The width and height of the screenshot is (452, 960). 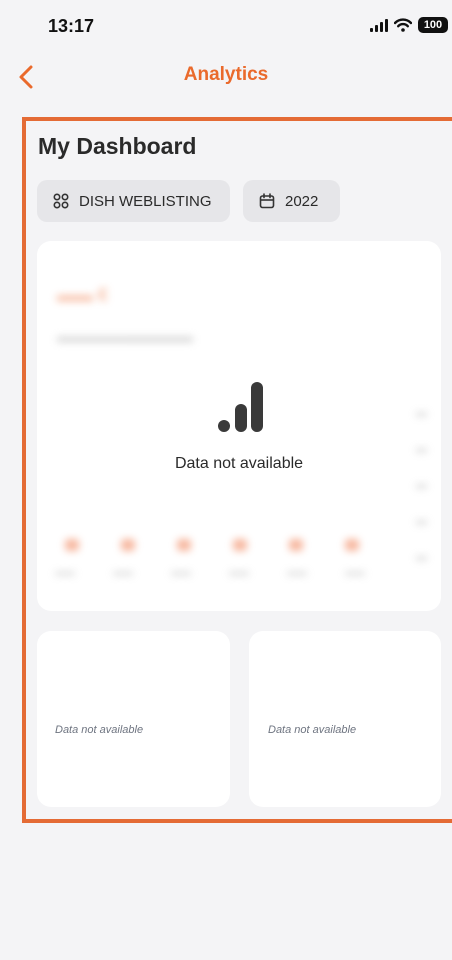 I want to click on dashboard-title: My Dashboard, so click(x=117, y=146).